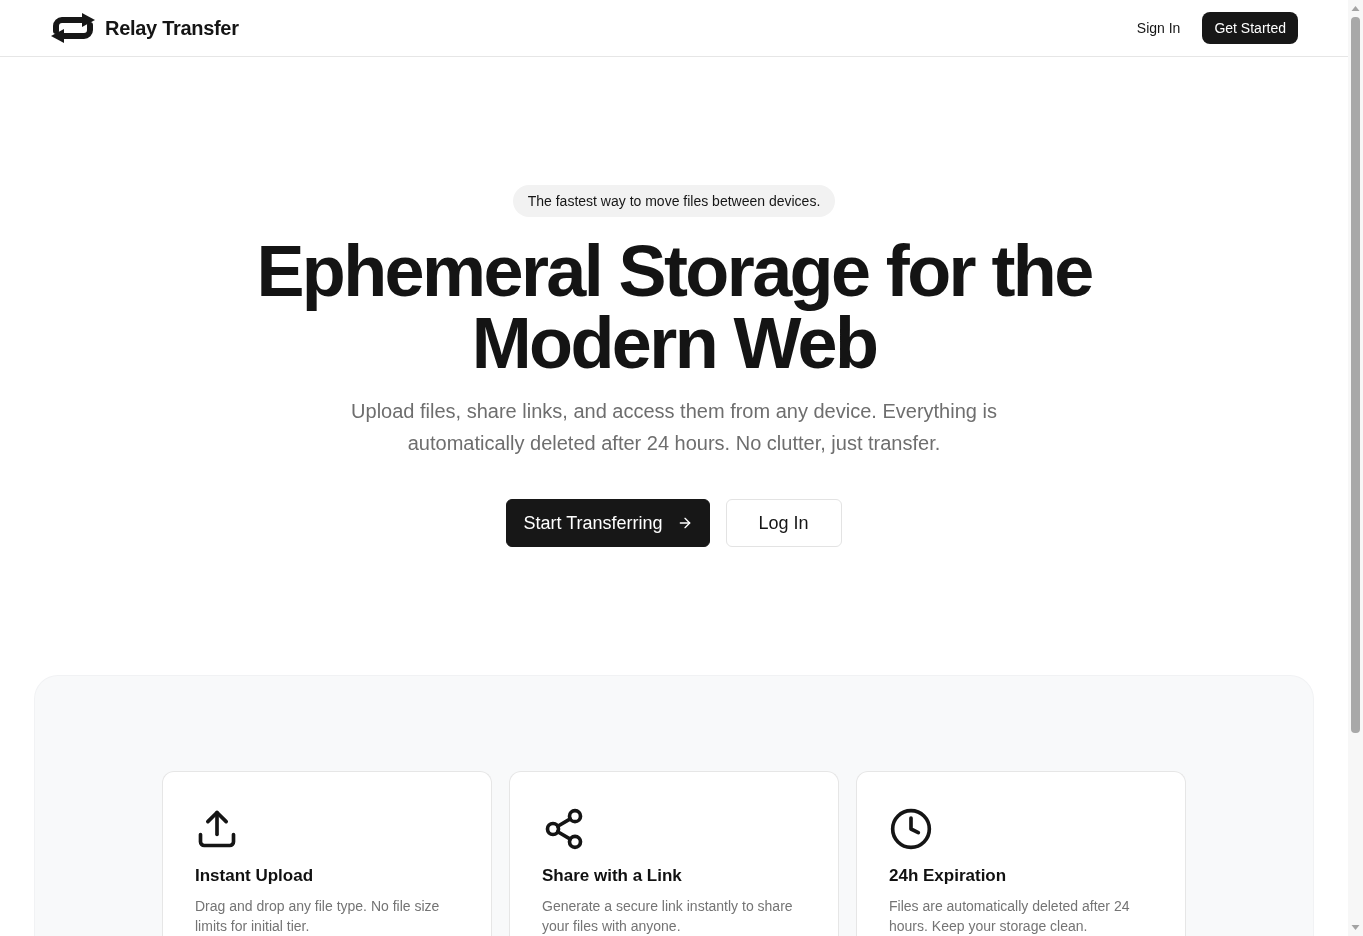 The height and width of the screenshot is (936, 1363). Describe the element at coordinates (674, 307) in the screenshot. I see `hero-title: Ephemeral Storage for the Modern Web` at that location.